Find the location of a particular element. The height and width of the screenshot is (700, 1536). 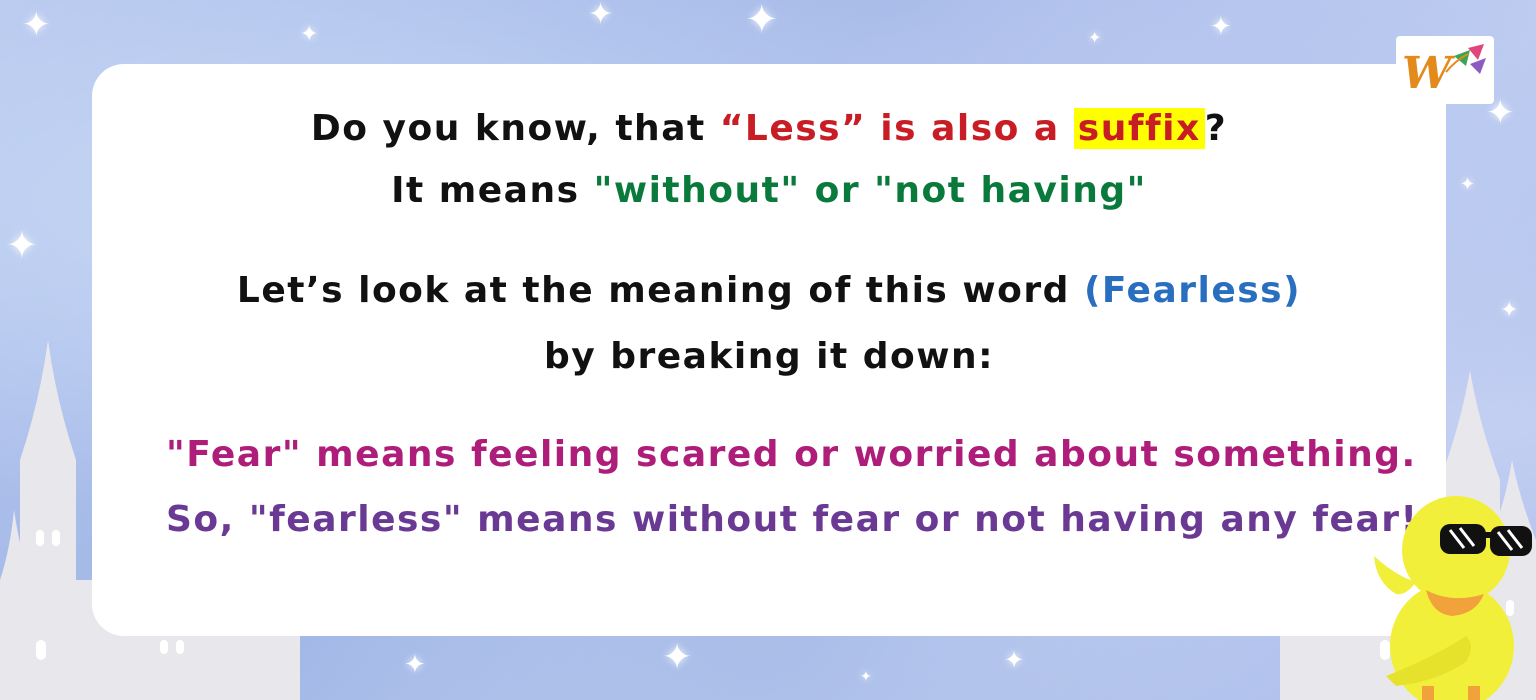

logo: W is located at coordinates (1445, 70).